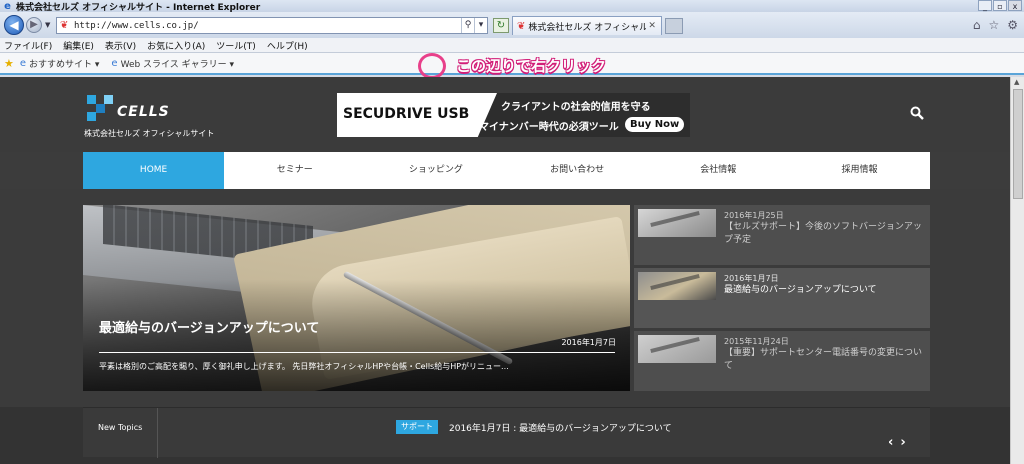  Describe the element at coordinates (1015, 5) in the screenshot. I see `close-window-button: x` at that location.